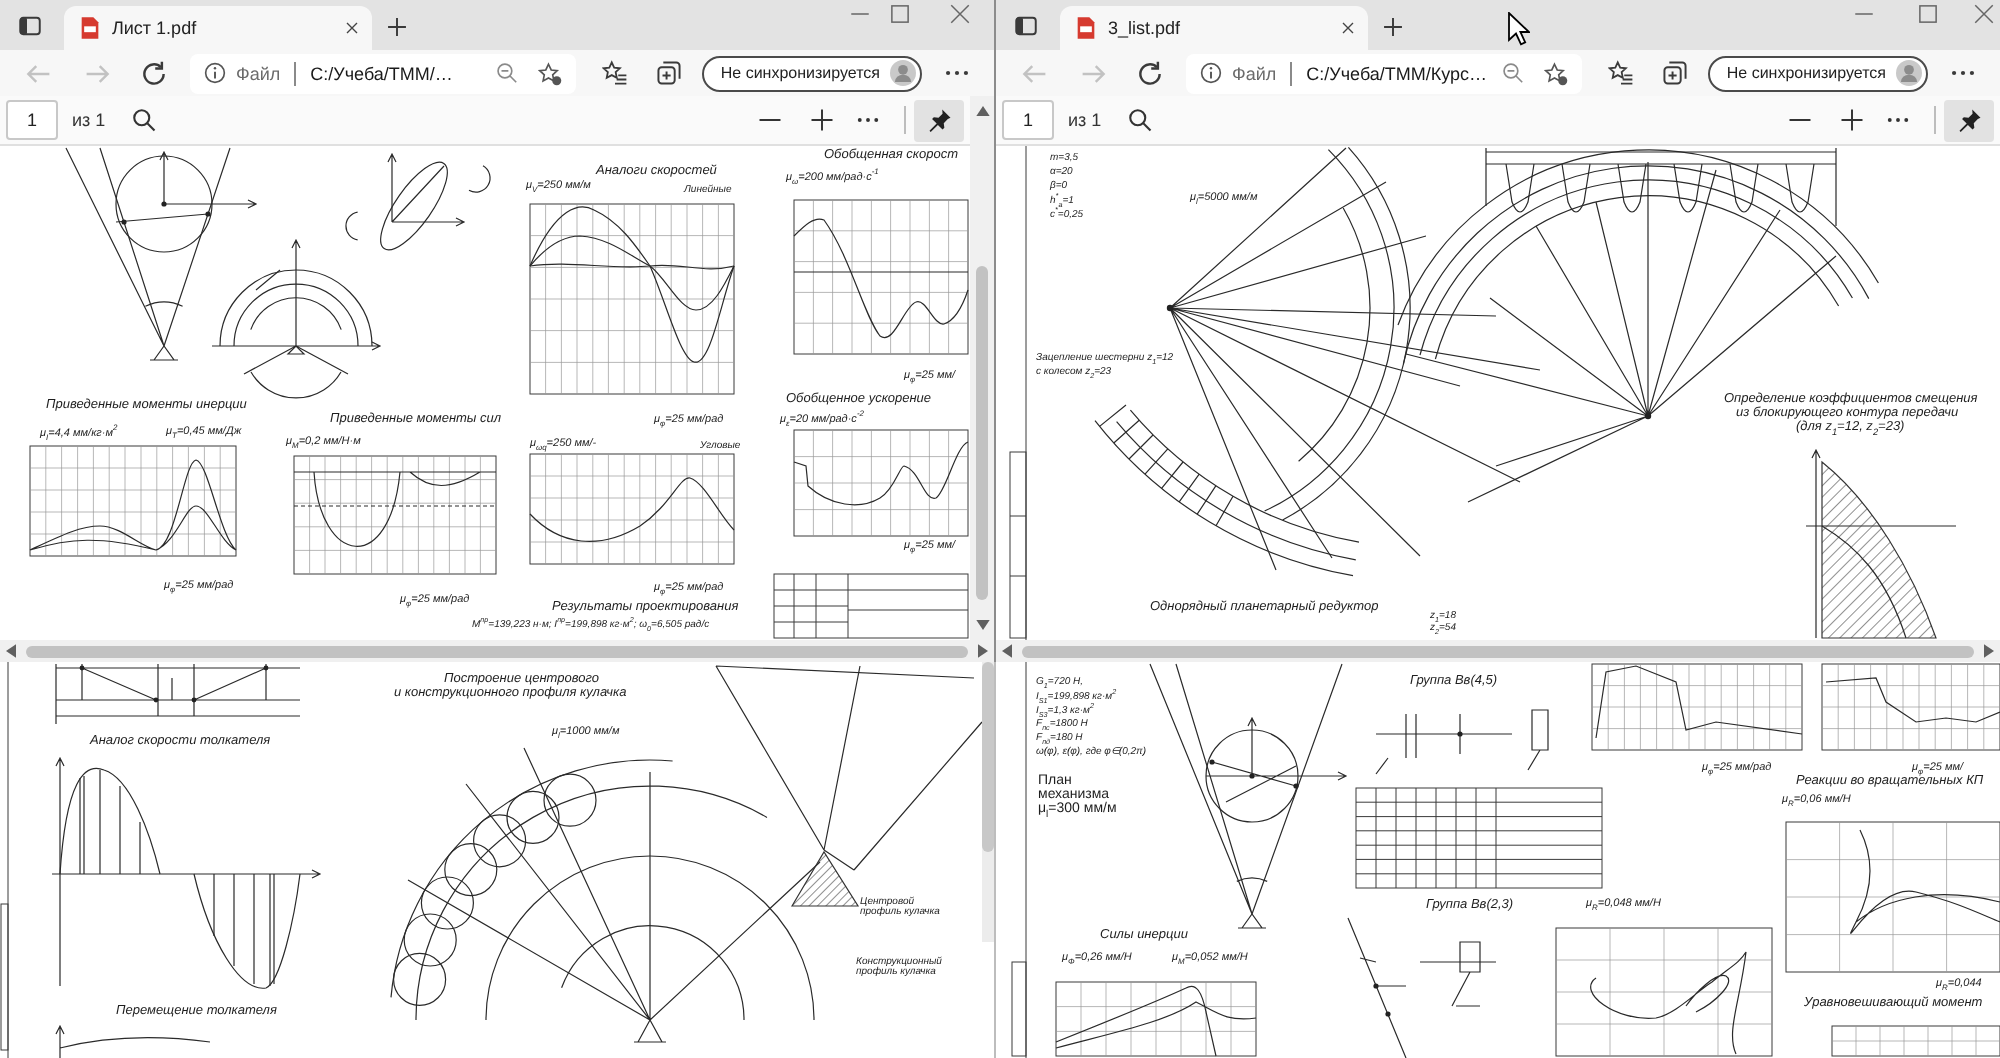 This screenshot has height=1058, width=2000. I want to click on scroll-down-icon, so click(982, 625).